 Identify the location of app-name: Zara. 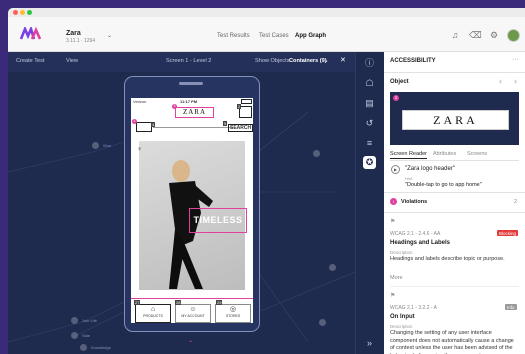
(73, 33).